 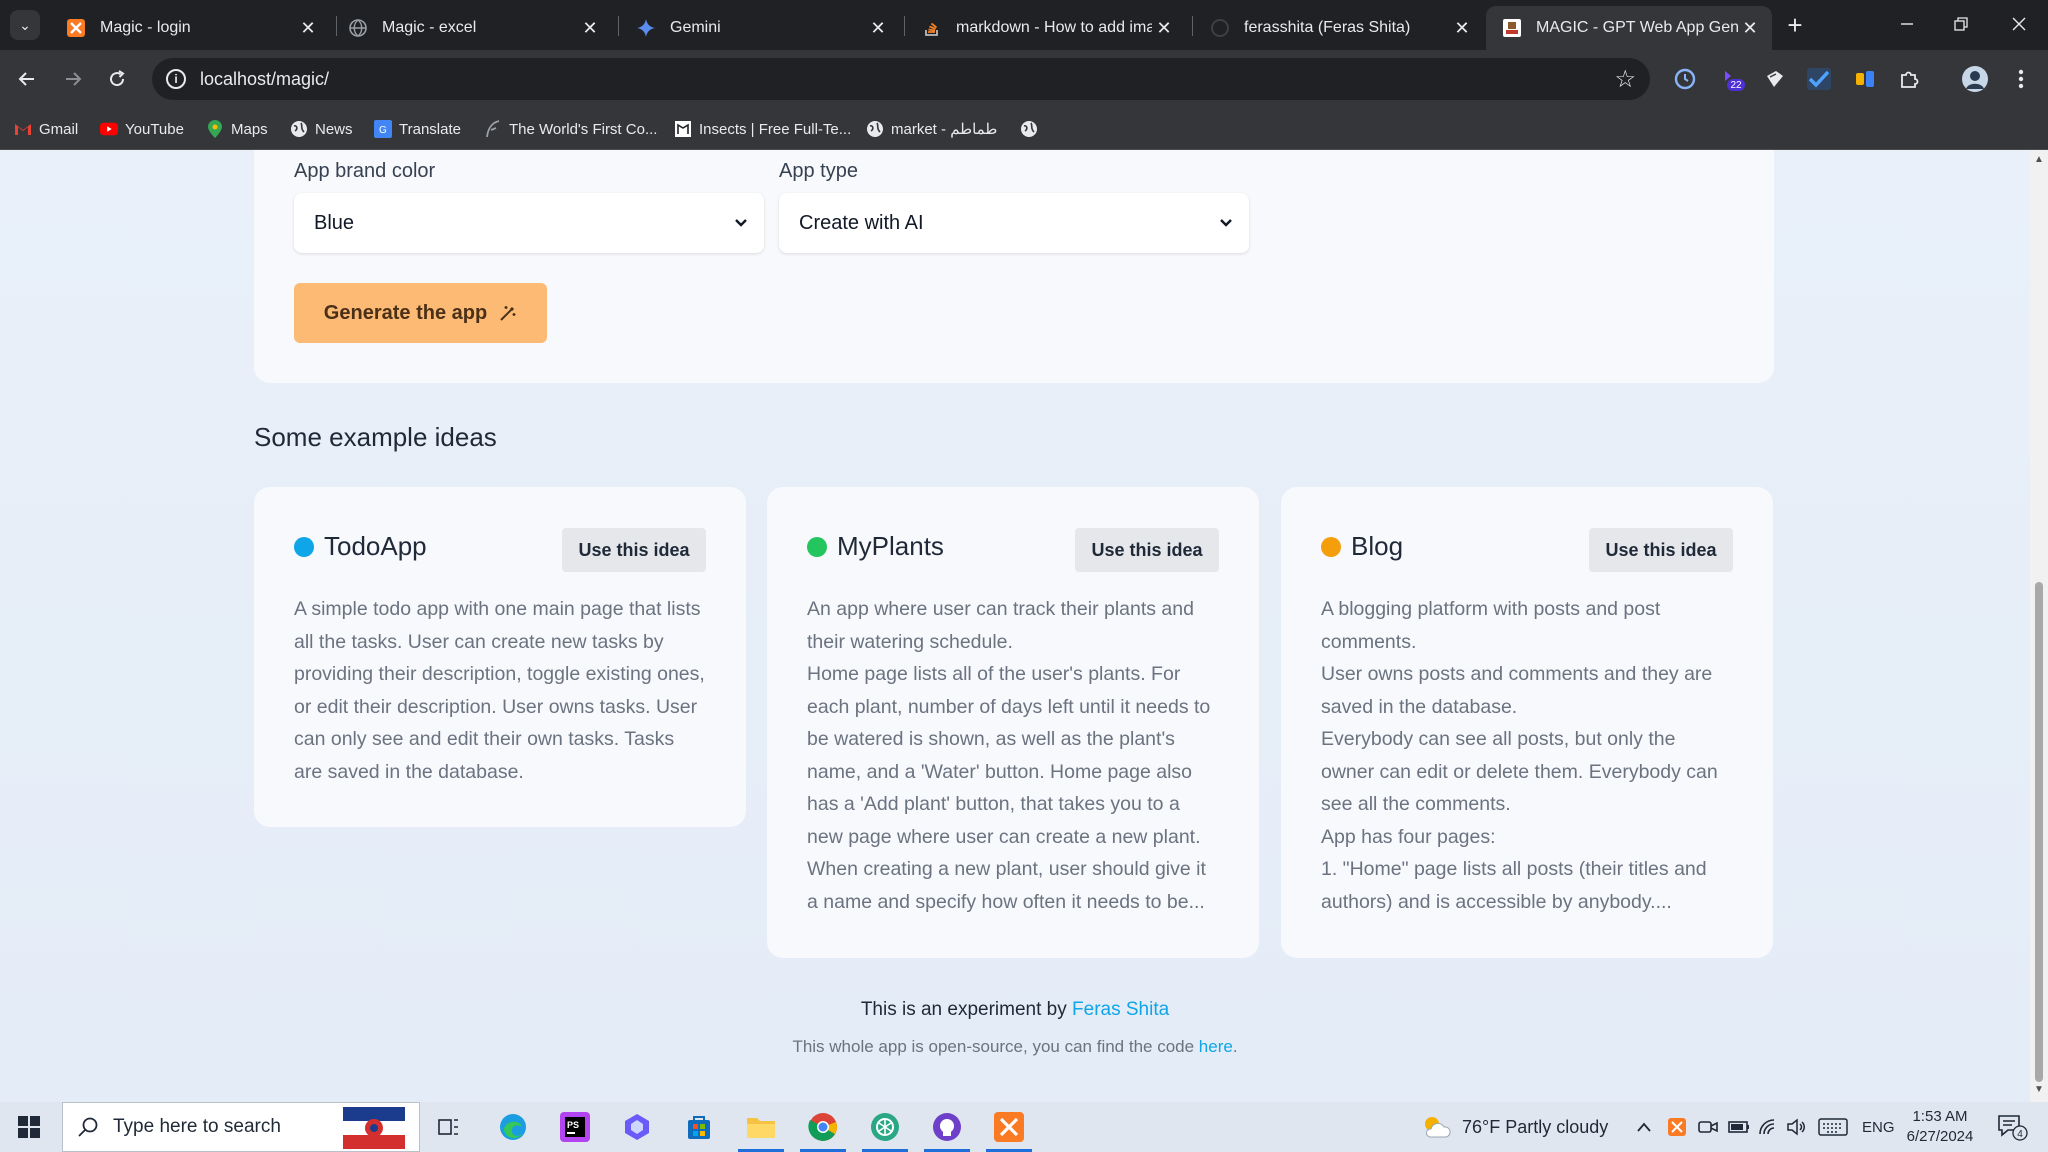 What do you see at coordinates (1708, 1127) in the screenshot?
I see `meet-now-icon` at bounding box center [1708, 1127].